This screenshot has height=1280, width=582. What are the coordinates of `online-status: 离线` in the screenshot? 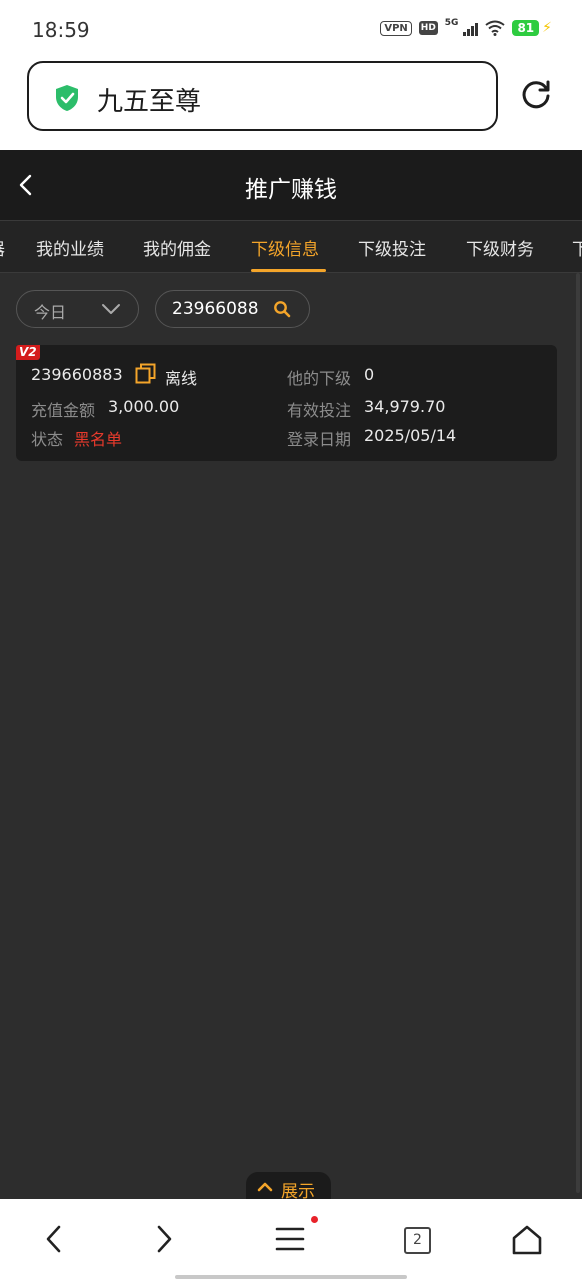 It's located at (181, 378).